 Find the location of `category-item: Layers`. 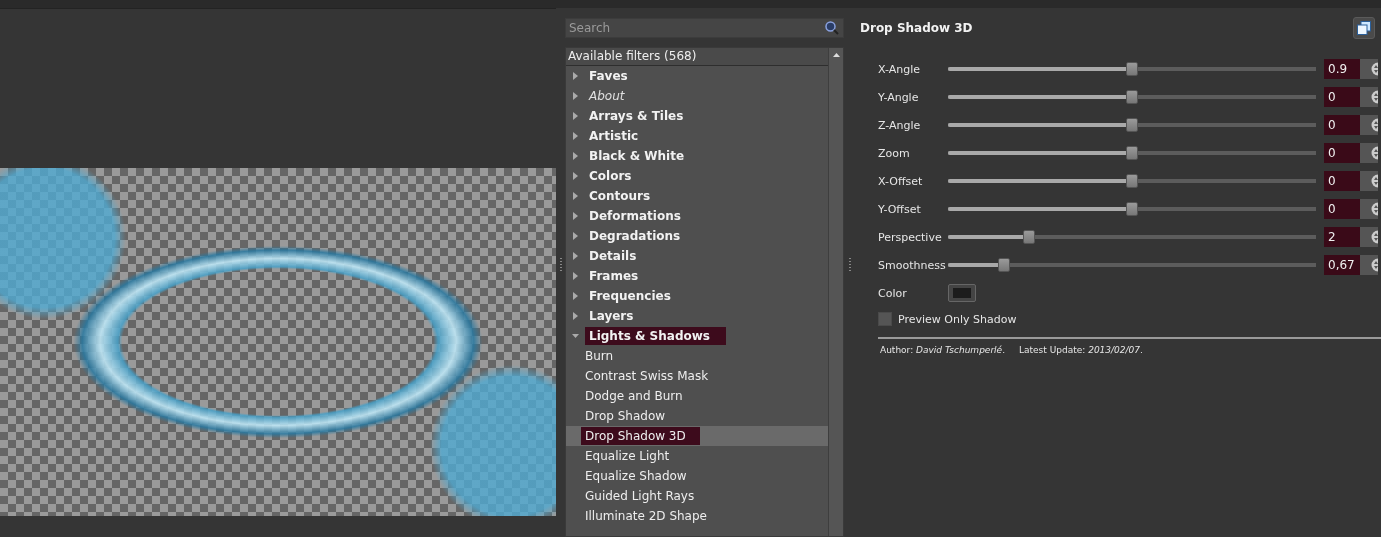

category-item: Layers is located at coordinates (611, 316).